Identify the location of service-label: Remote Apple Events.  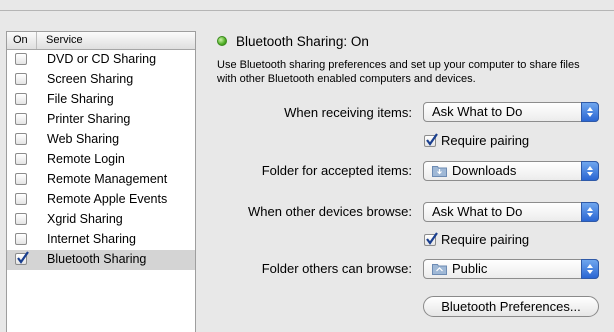
(107, 199).